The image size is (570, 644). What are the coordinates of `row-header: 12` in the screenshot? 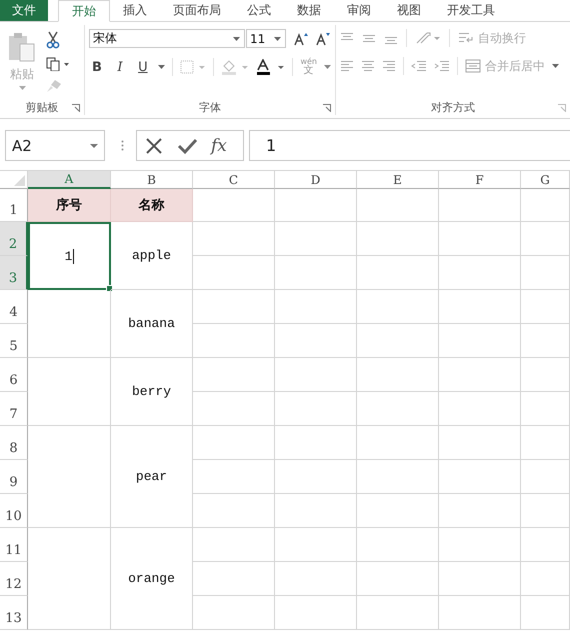 It's located at (14, 579).